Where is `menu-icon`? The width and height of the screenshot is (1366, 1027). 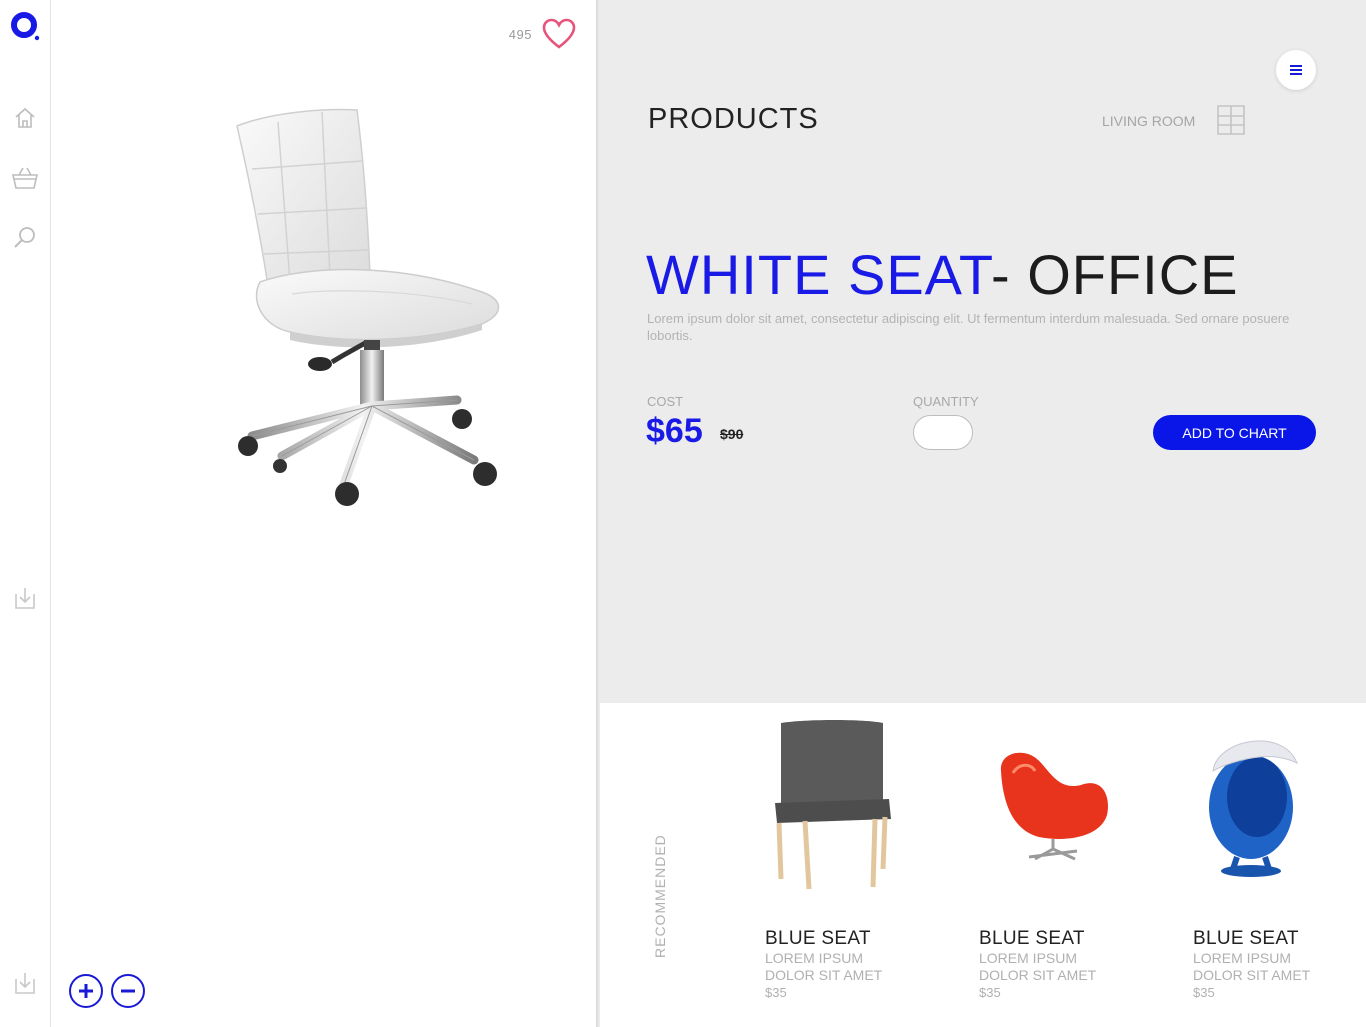
menu-icon is located at coordinates (1296, 70).